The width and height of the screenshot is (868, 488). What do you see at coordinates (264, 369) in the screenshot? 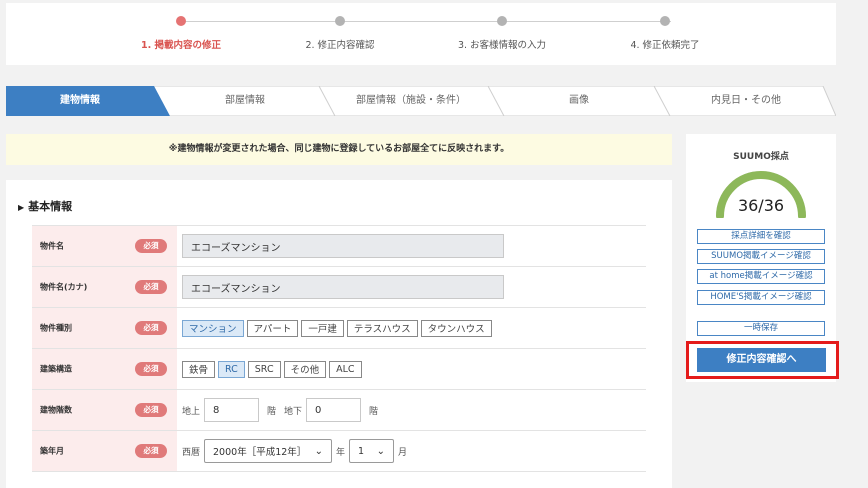
I see `structure-option-src: SRC` at bounding box center [264, 369].